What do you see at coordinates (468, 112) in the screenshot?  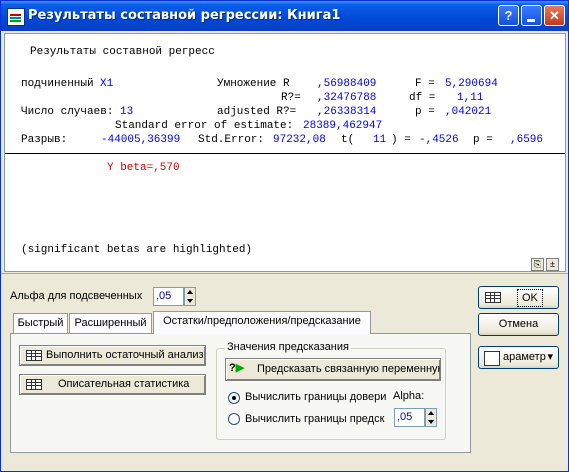 I see `p-value: ,042021` at bounding box center [468, 112].